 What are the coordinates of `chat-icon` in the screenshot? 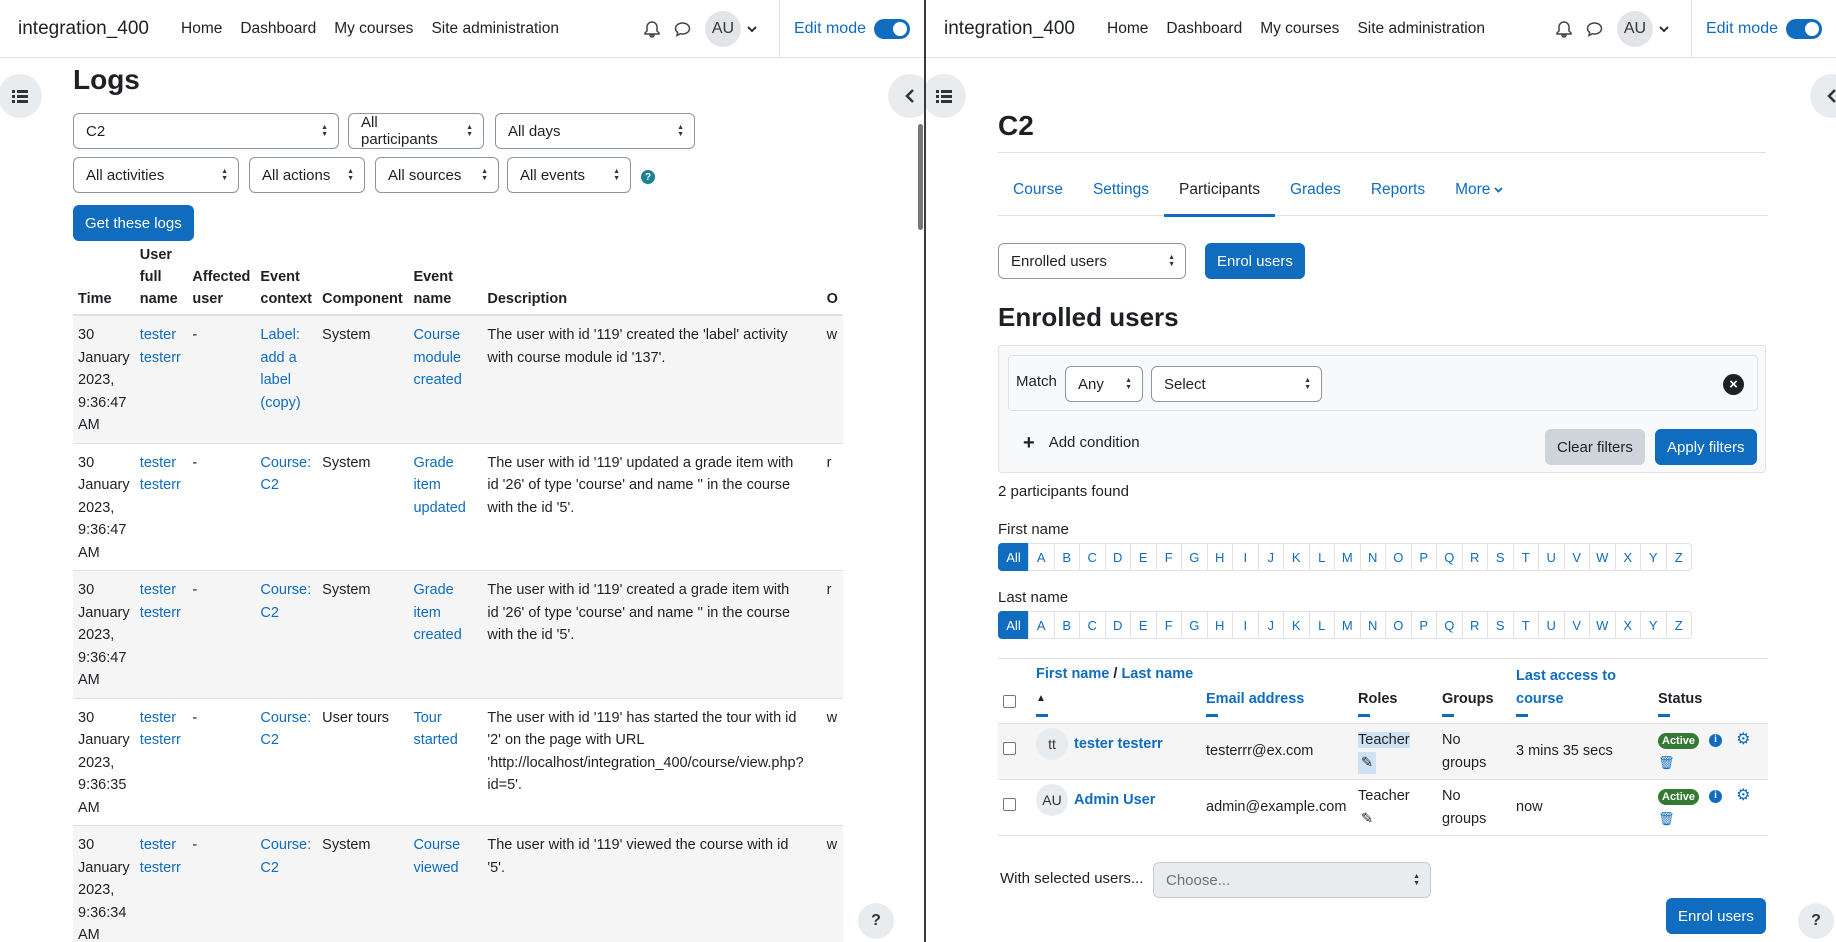 It's located at (682, 29).